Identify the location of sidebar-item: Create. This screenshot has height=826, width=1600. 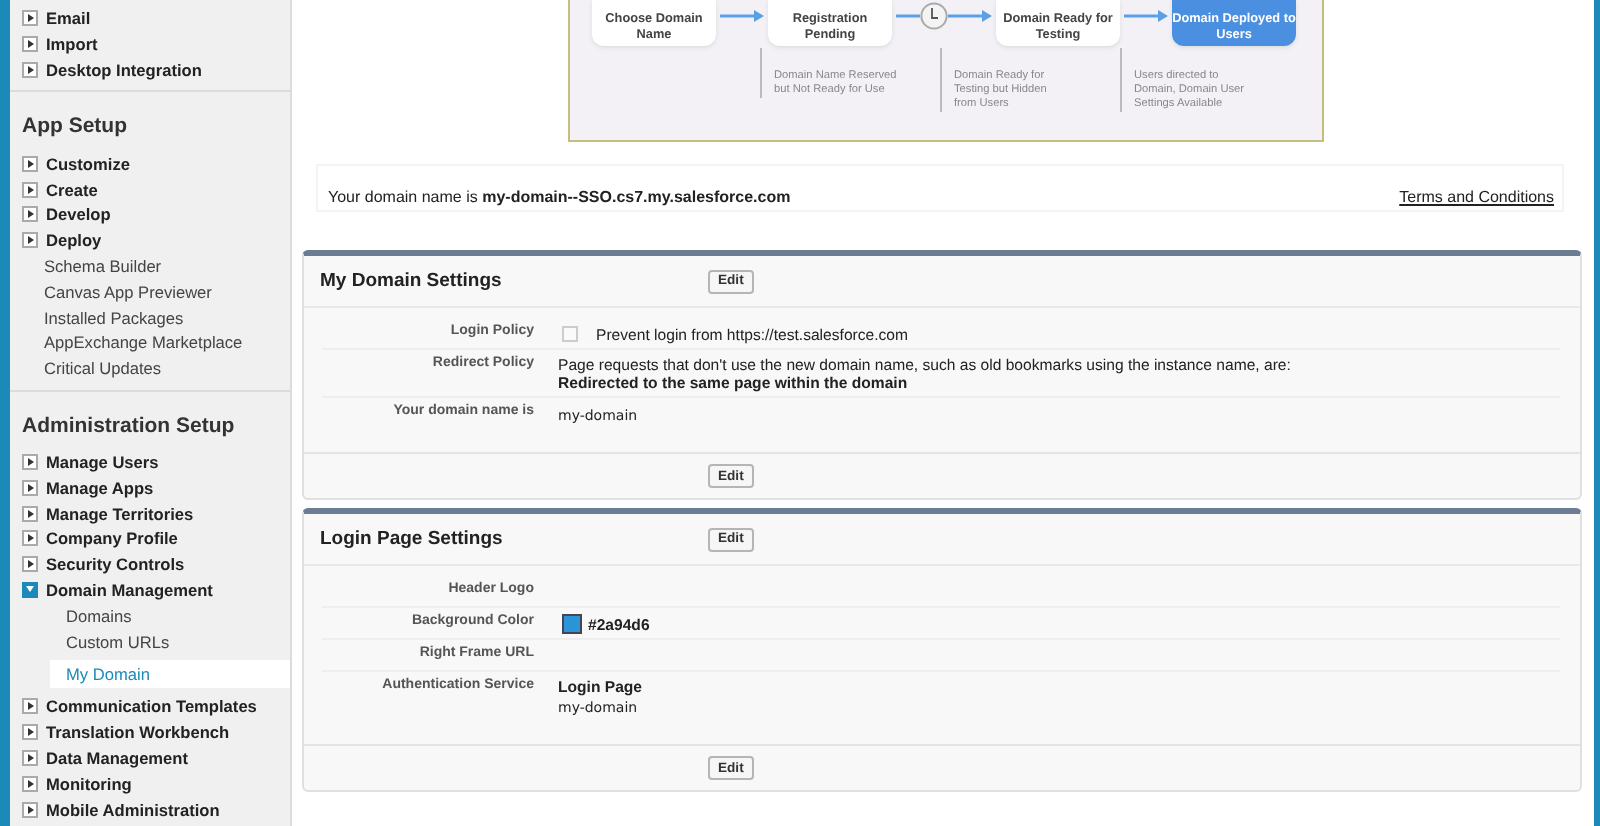
(72, 189).